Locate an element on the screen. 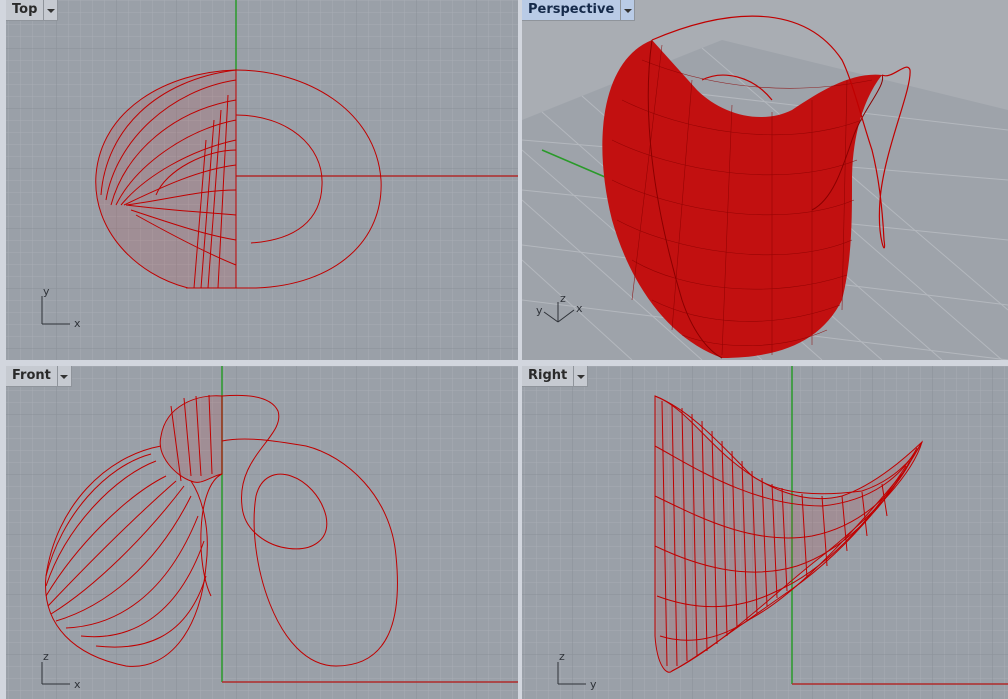 This screenshot has height=699, width=1008. viewport-tab-right: Right is located at coordinates (555, 376).